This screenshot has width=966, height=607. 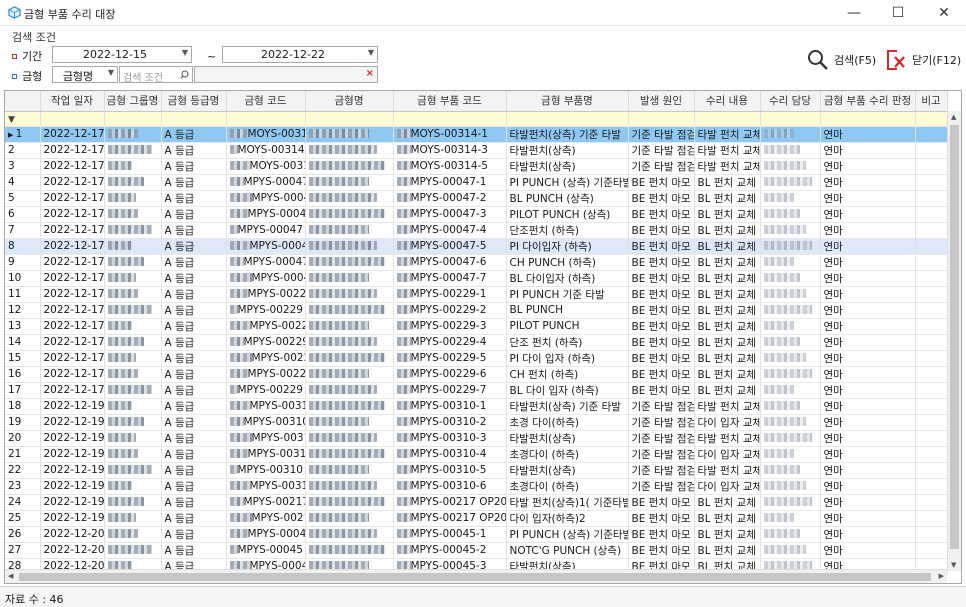 I want to click on row-number-cell: 16, so click(x=23, y=374).